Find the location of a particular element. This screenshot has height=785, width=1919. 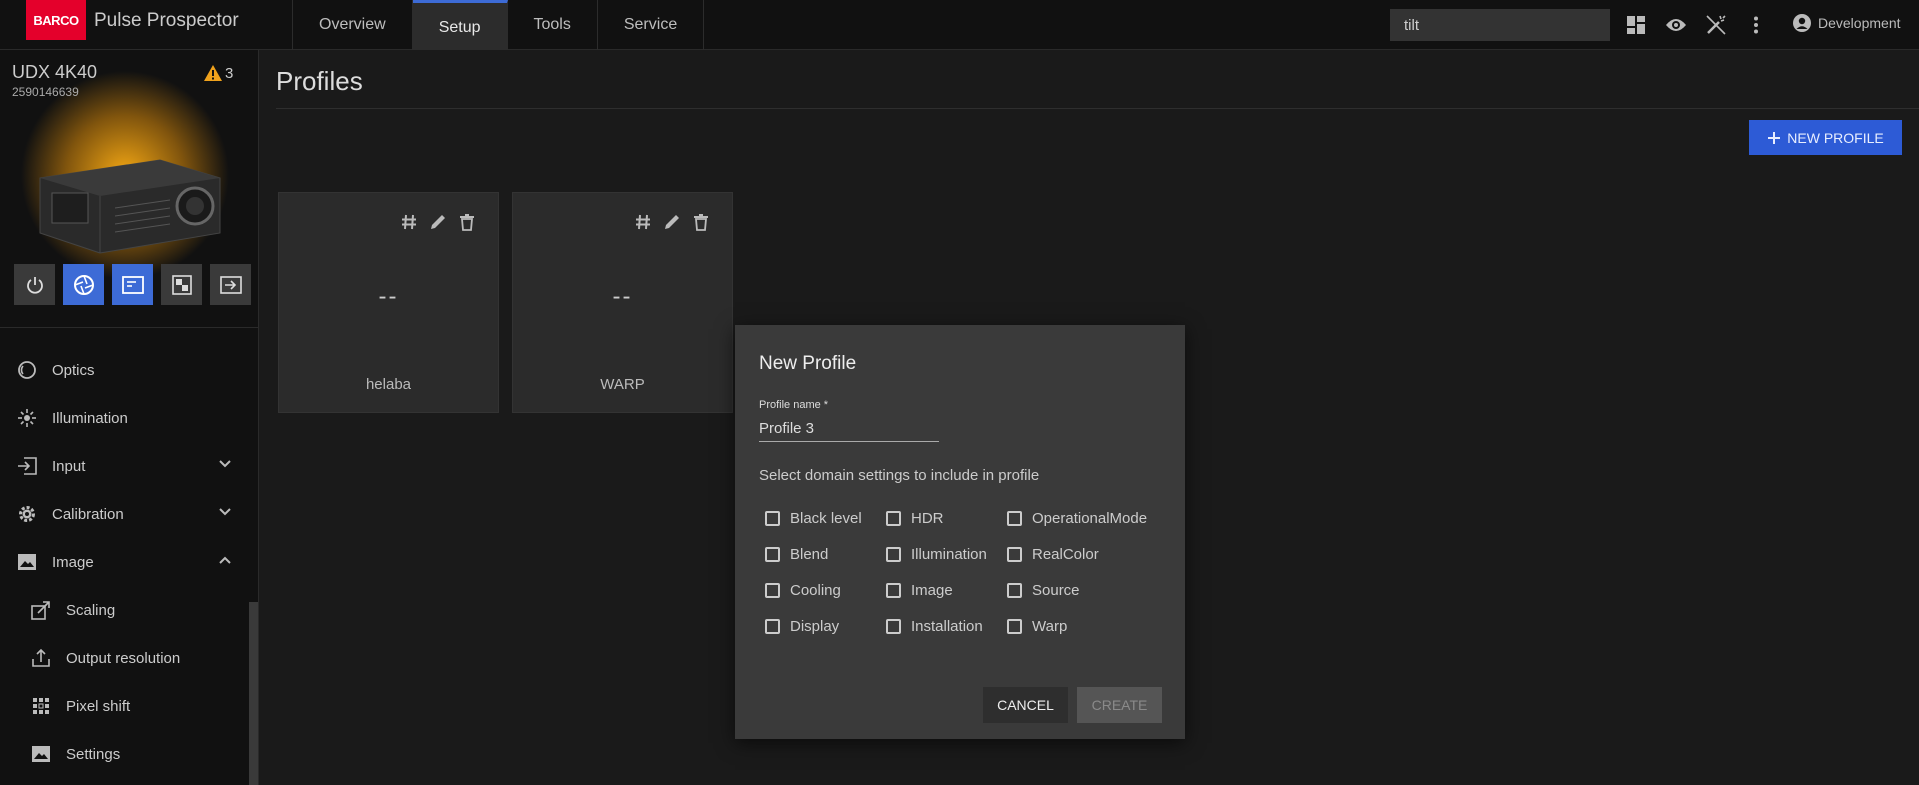

power-icon is located at coordinates (34, 285).